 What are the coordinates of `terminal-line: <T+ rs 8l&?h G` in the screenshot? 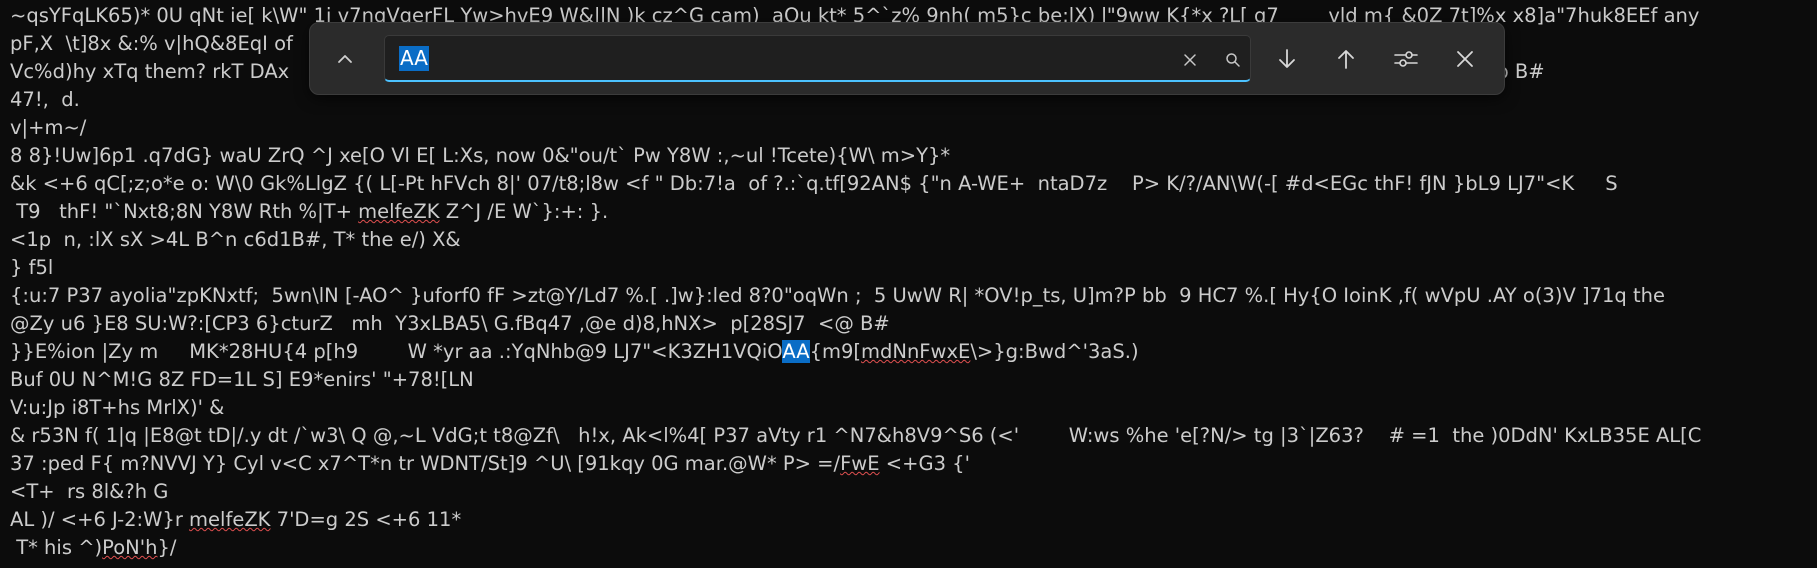 It's located at (913, 492).